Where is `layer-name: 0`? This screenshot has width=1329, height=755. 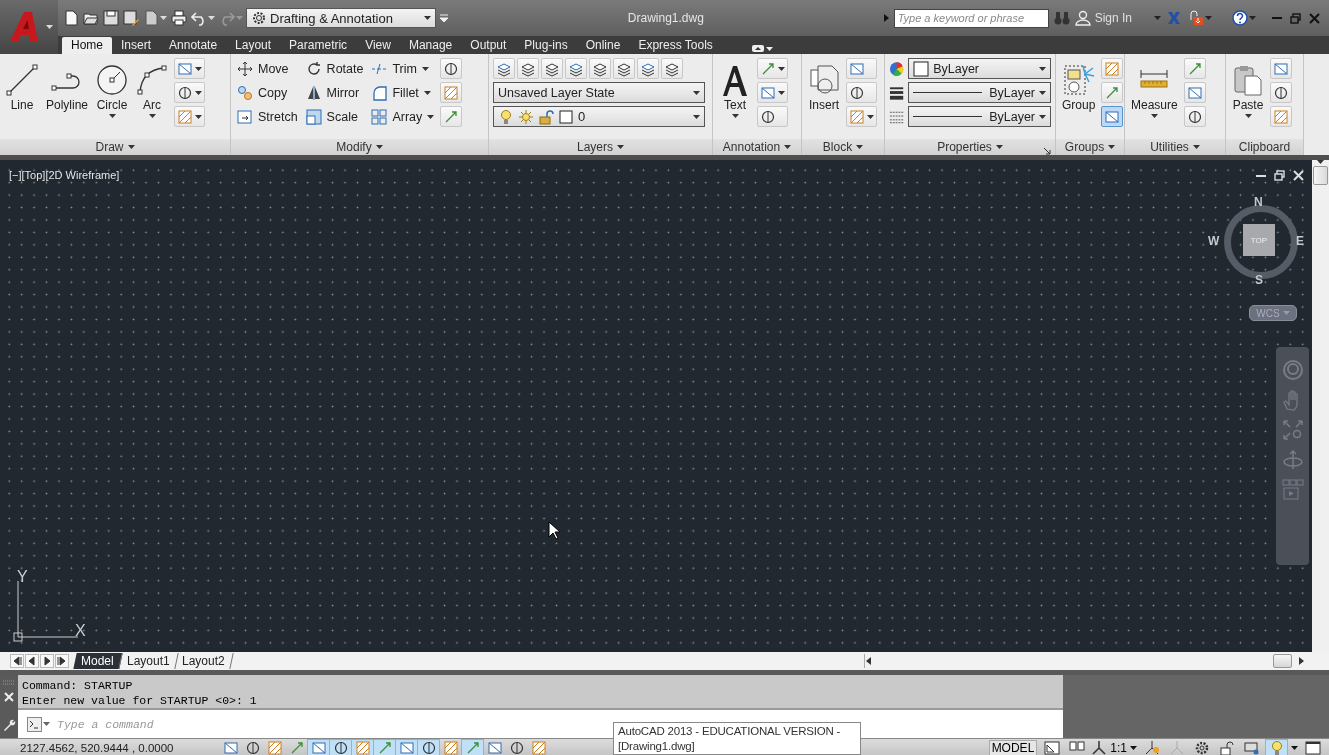 layer-name: 0 is located at coordinates (582, 116).